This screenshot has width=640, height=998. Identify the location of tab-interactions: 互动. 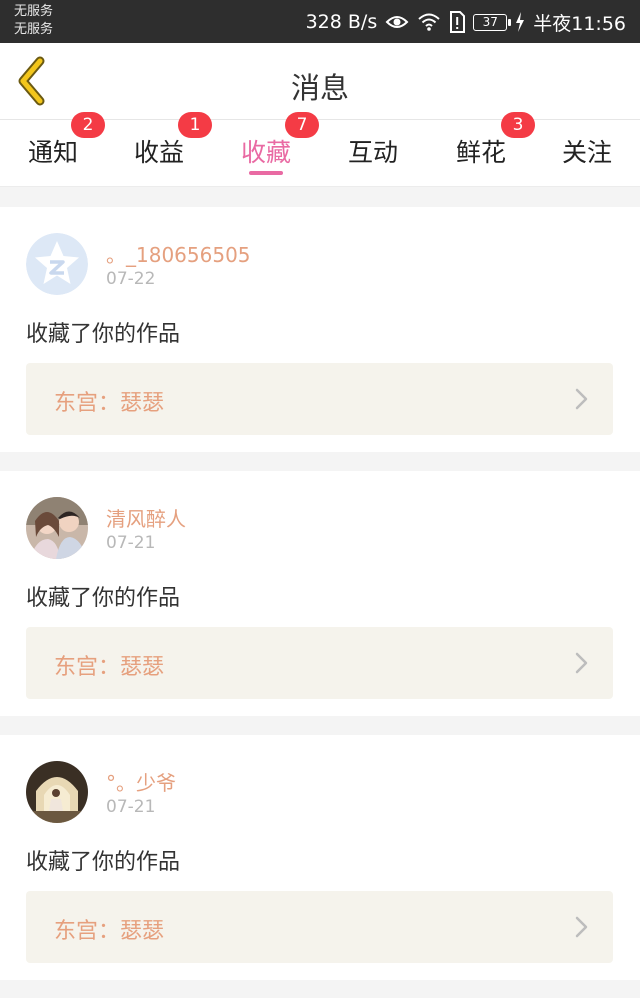
(373, 153).